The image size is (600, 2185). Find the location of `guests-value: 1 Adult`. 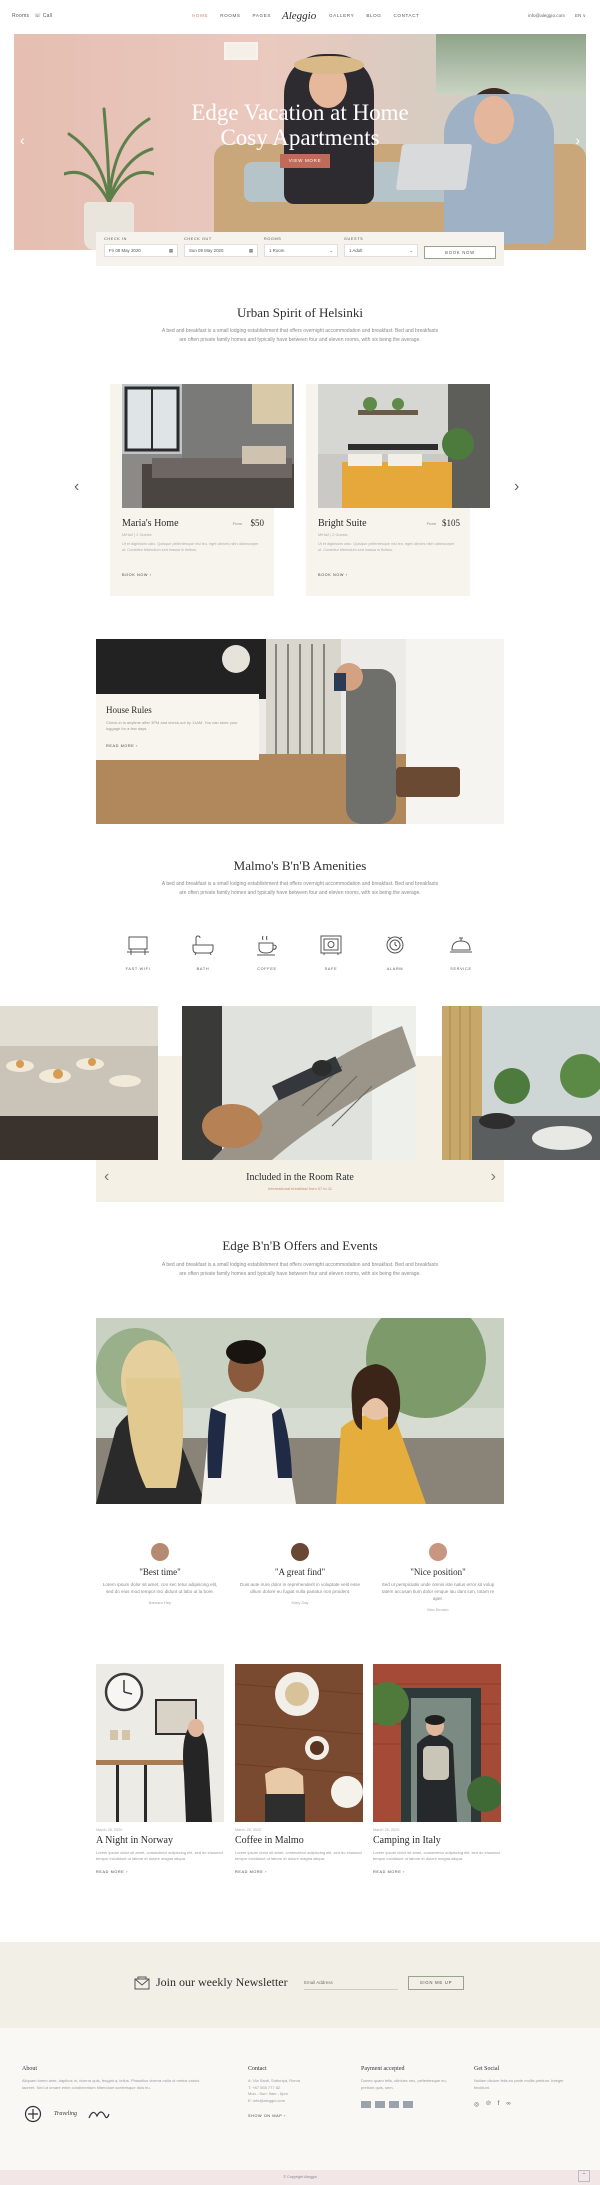

guests-value: 1 Adult is located at coordinates (355, 250).